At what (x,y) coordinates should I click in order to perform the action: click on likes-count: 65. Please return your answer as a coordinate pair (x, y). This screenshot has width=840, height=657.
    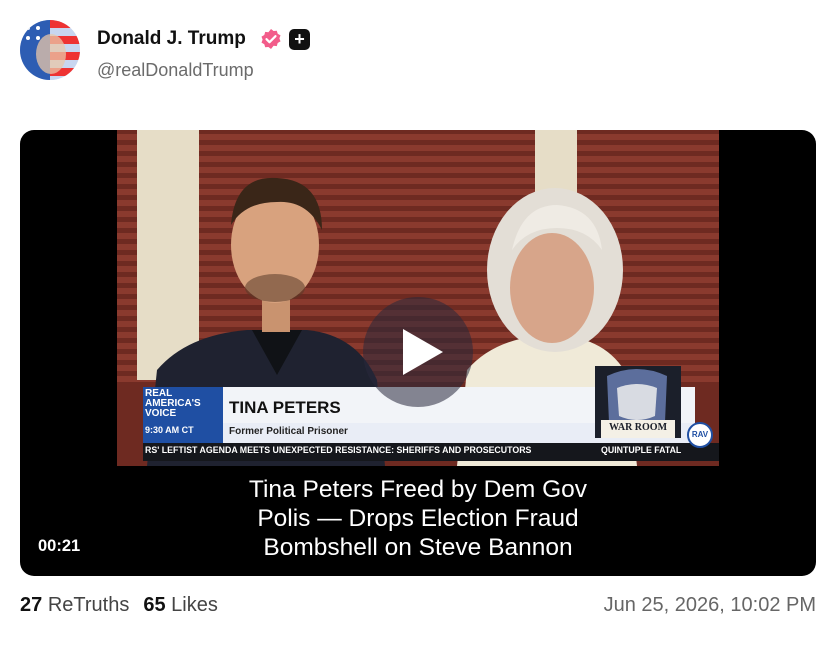
    Looking at the image, I should click on (154, 605).